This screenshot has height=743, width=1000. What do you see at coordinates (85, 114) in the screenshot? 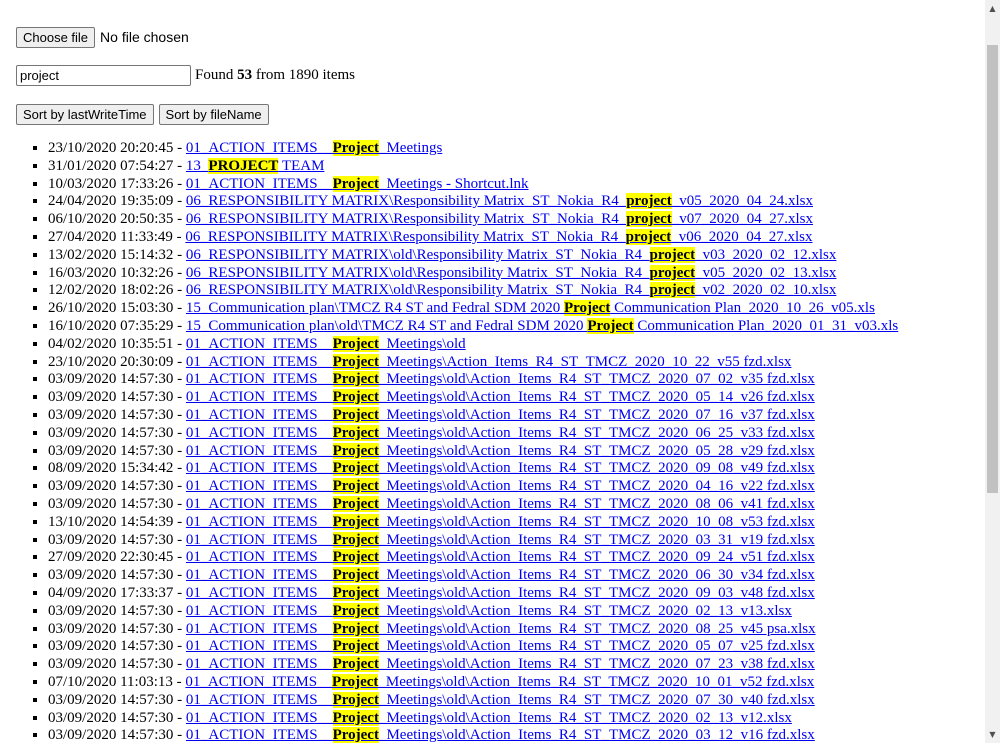
I see `sort-by-lastwritetime-button: Sort by lastWriteTime` at bounding box center [85, 114].